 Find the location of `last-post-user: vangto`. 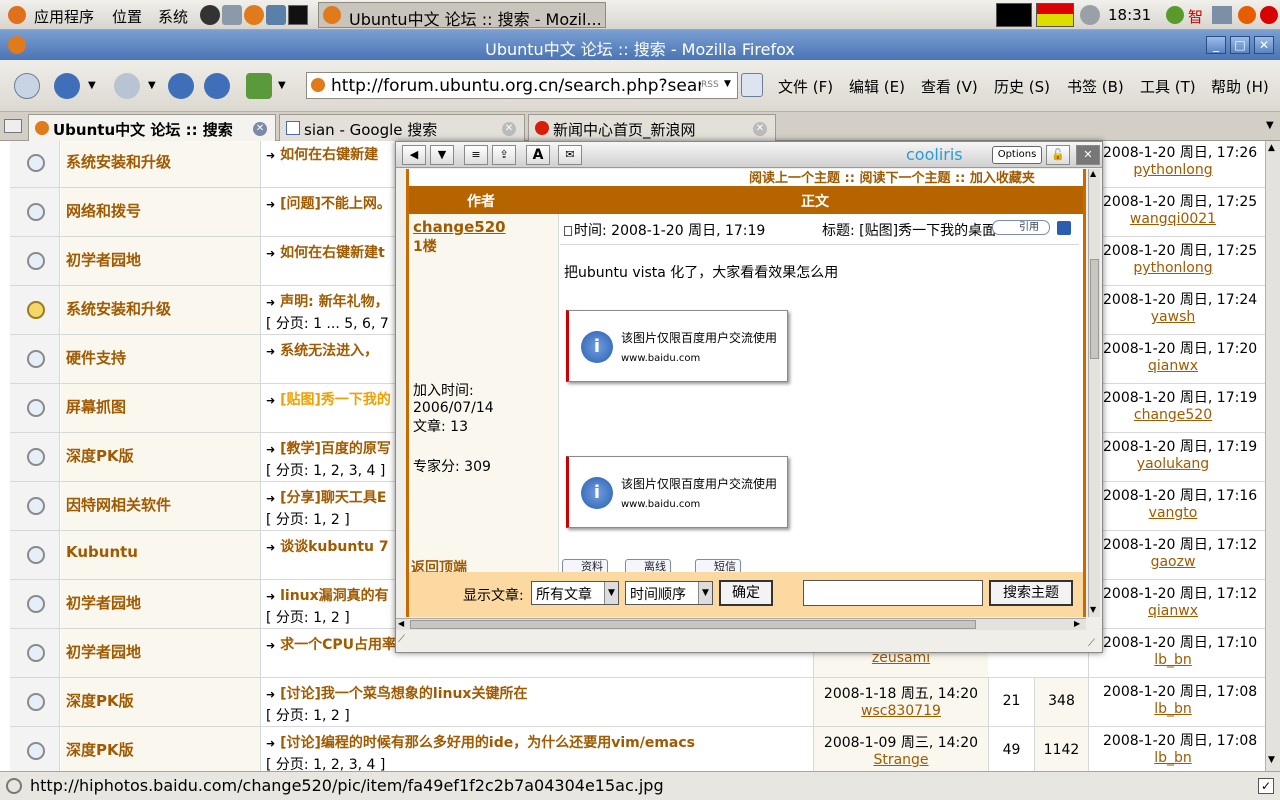

last-post-user: vangto is located at coordinates (1173, 513).